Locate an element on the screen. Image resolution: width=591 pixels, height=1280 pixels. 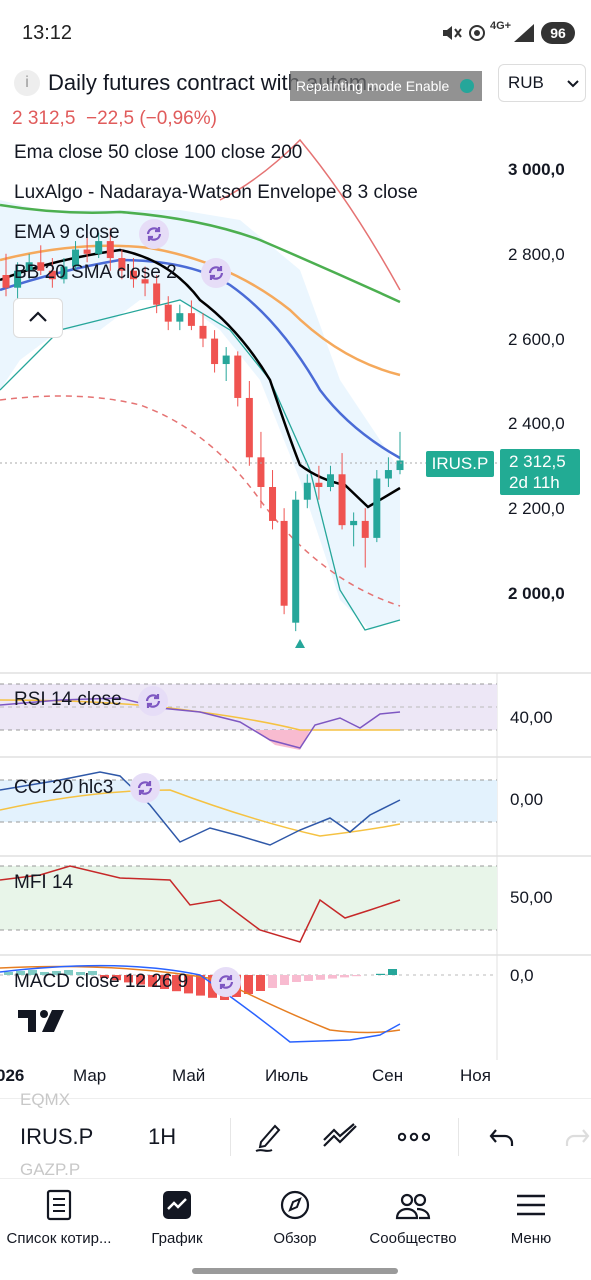
toolbar-divider is located at coordinates (295, 1098).